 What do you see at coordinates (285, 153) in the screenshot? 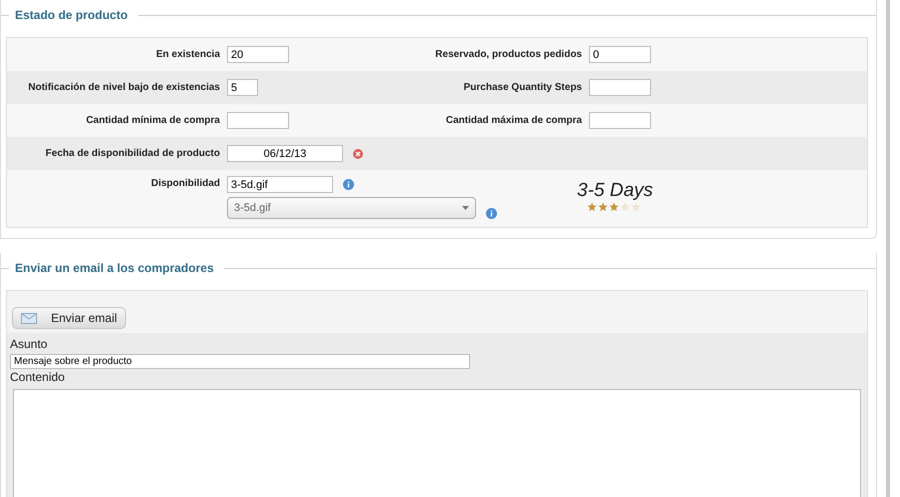
I see `input-field: 06/12/13` at bounding box center [285, 153].